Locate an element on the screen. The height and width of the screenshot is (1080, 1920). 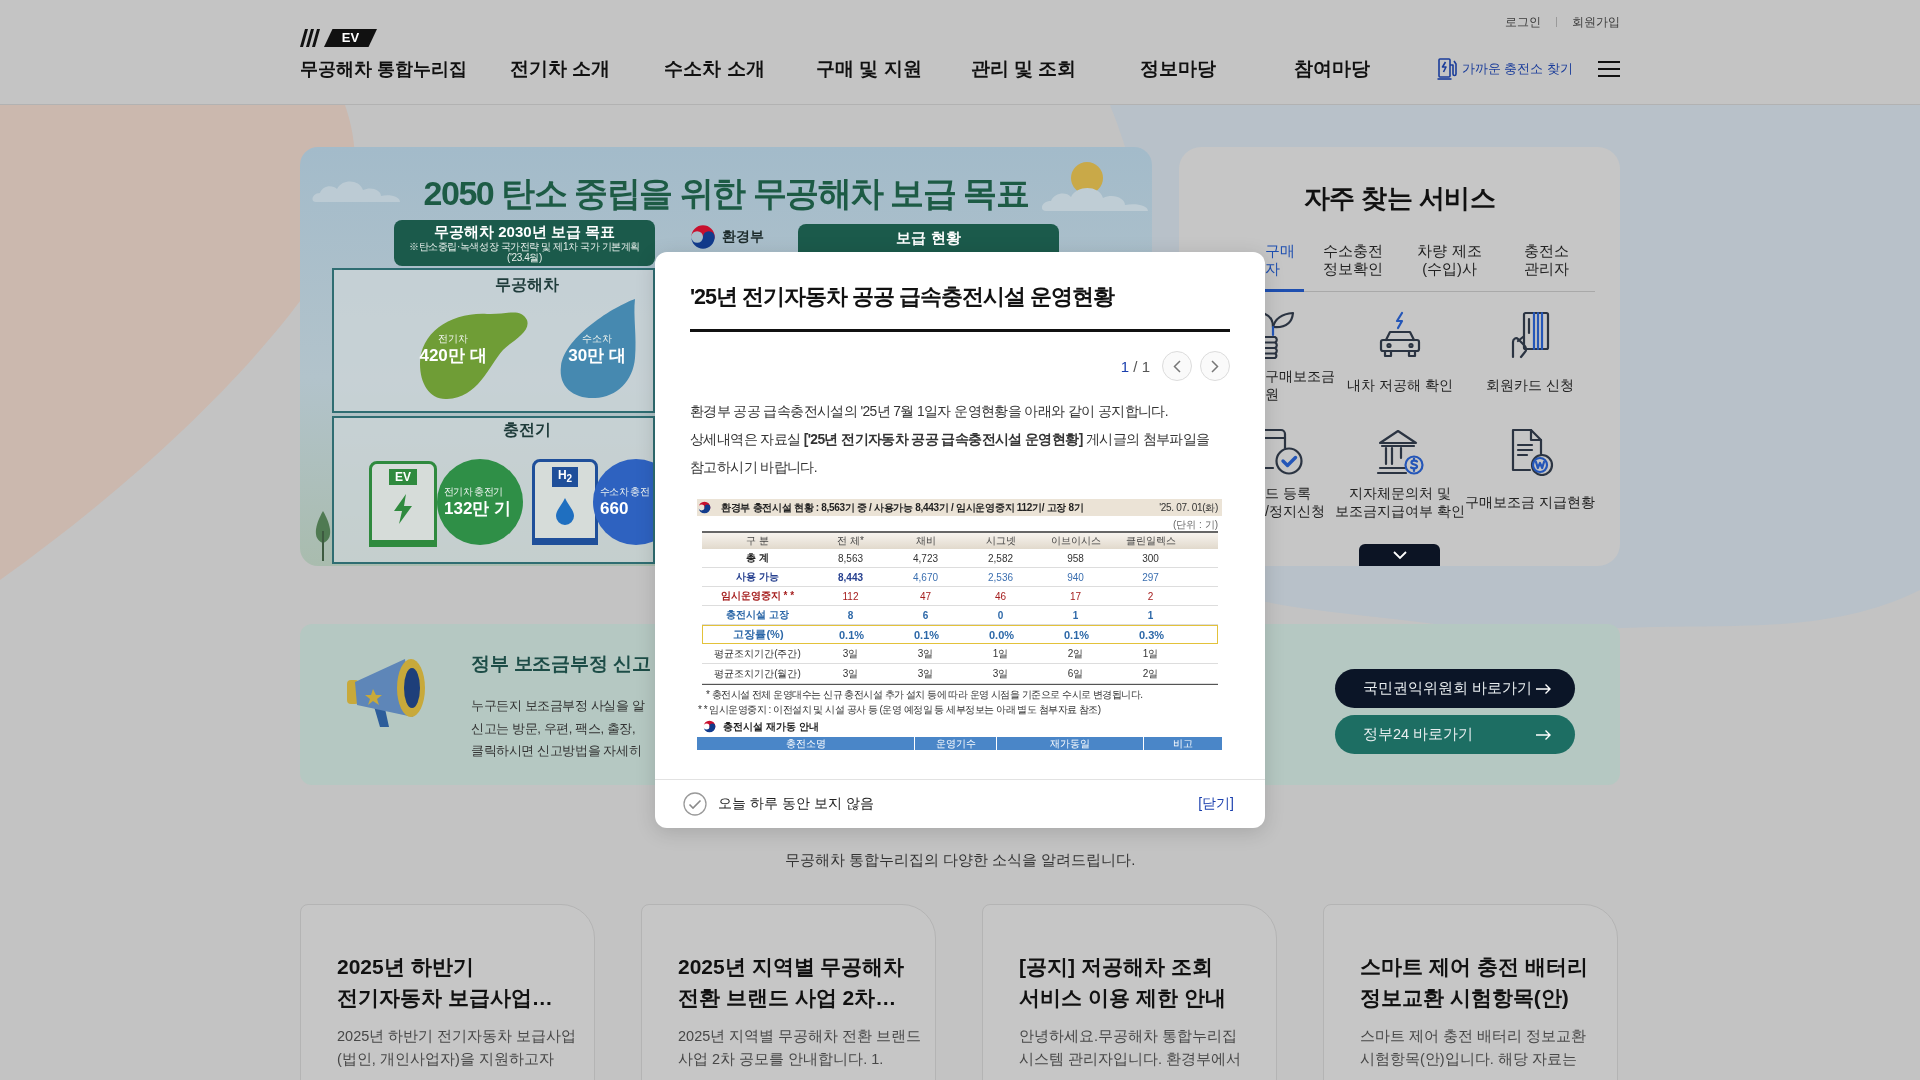
table-cell: 0 is located at coordinates (1000, 615).